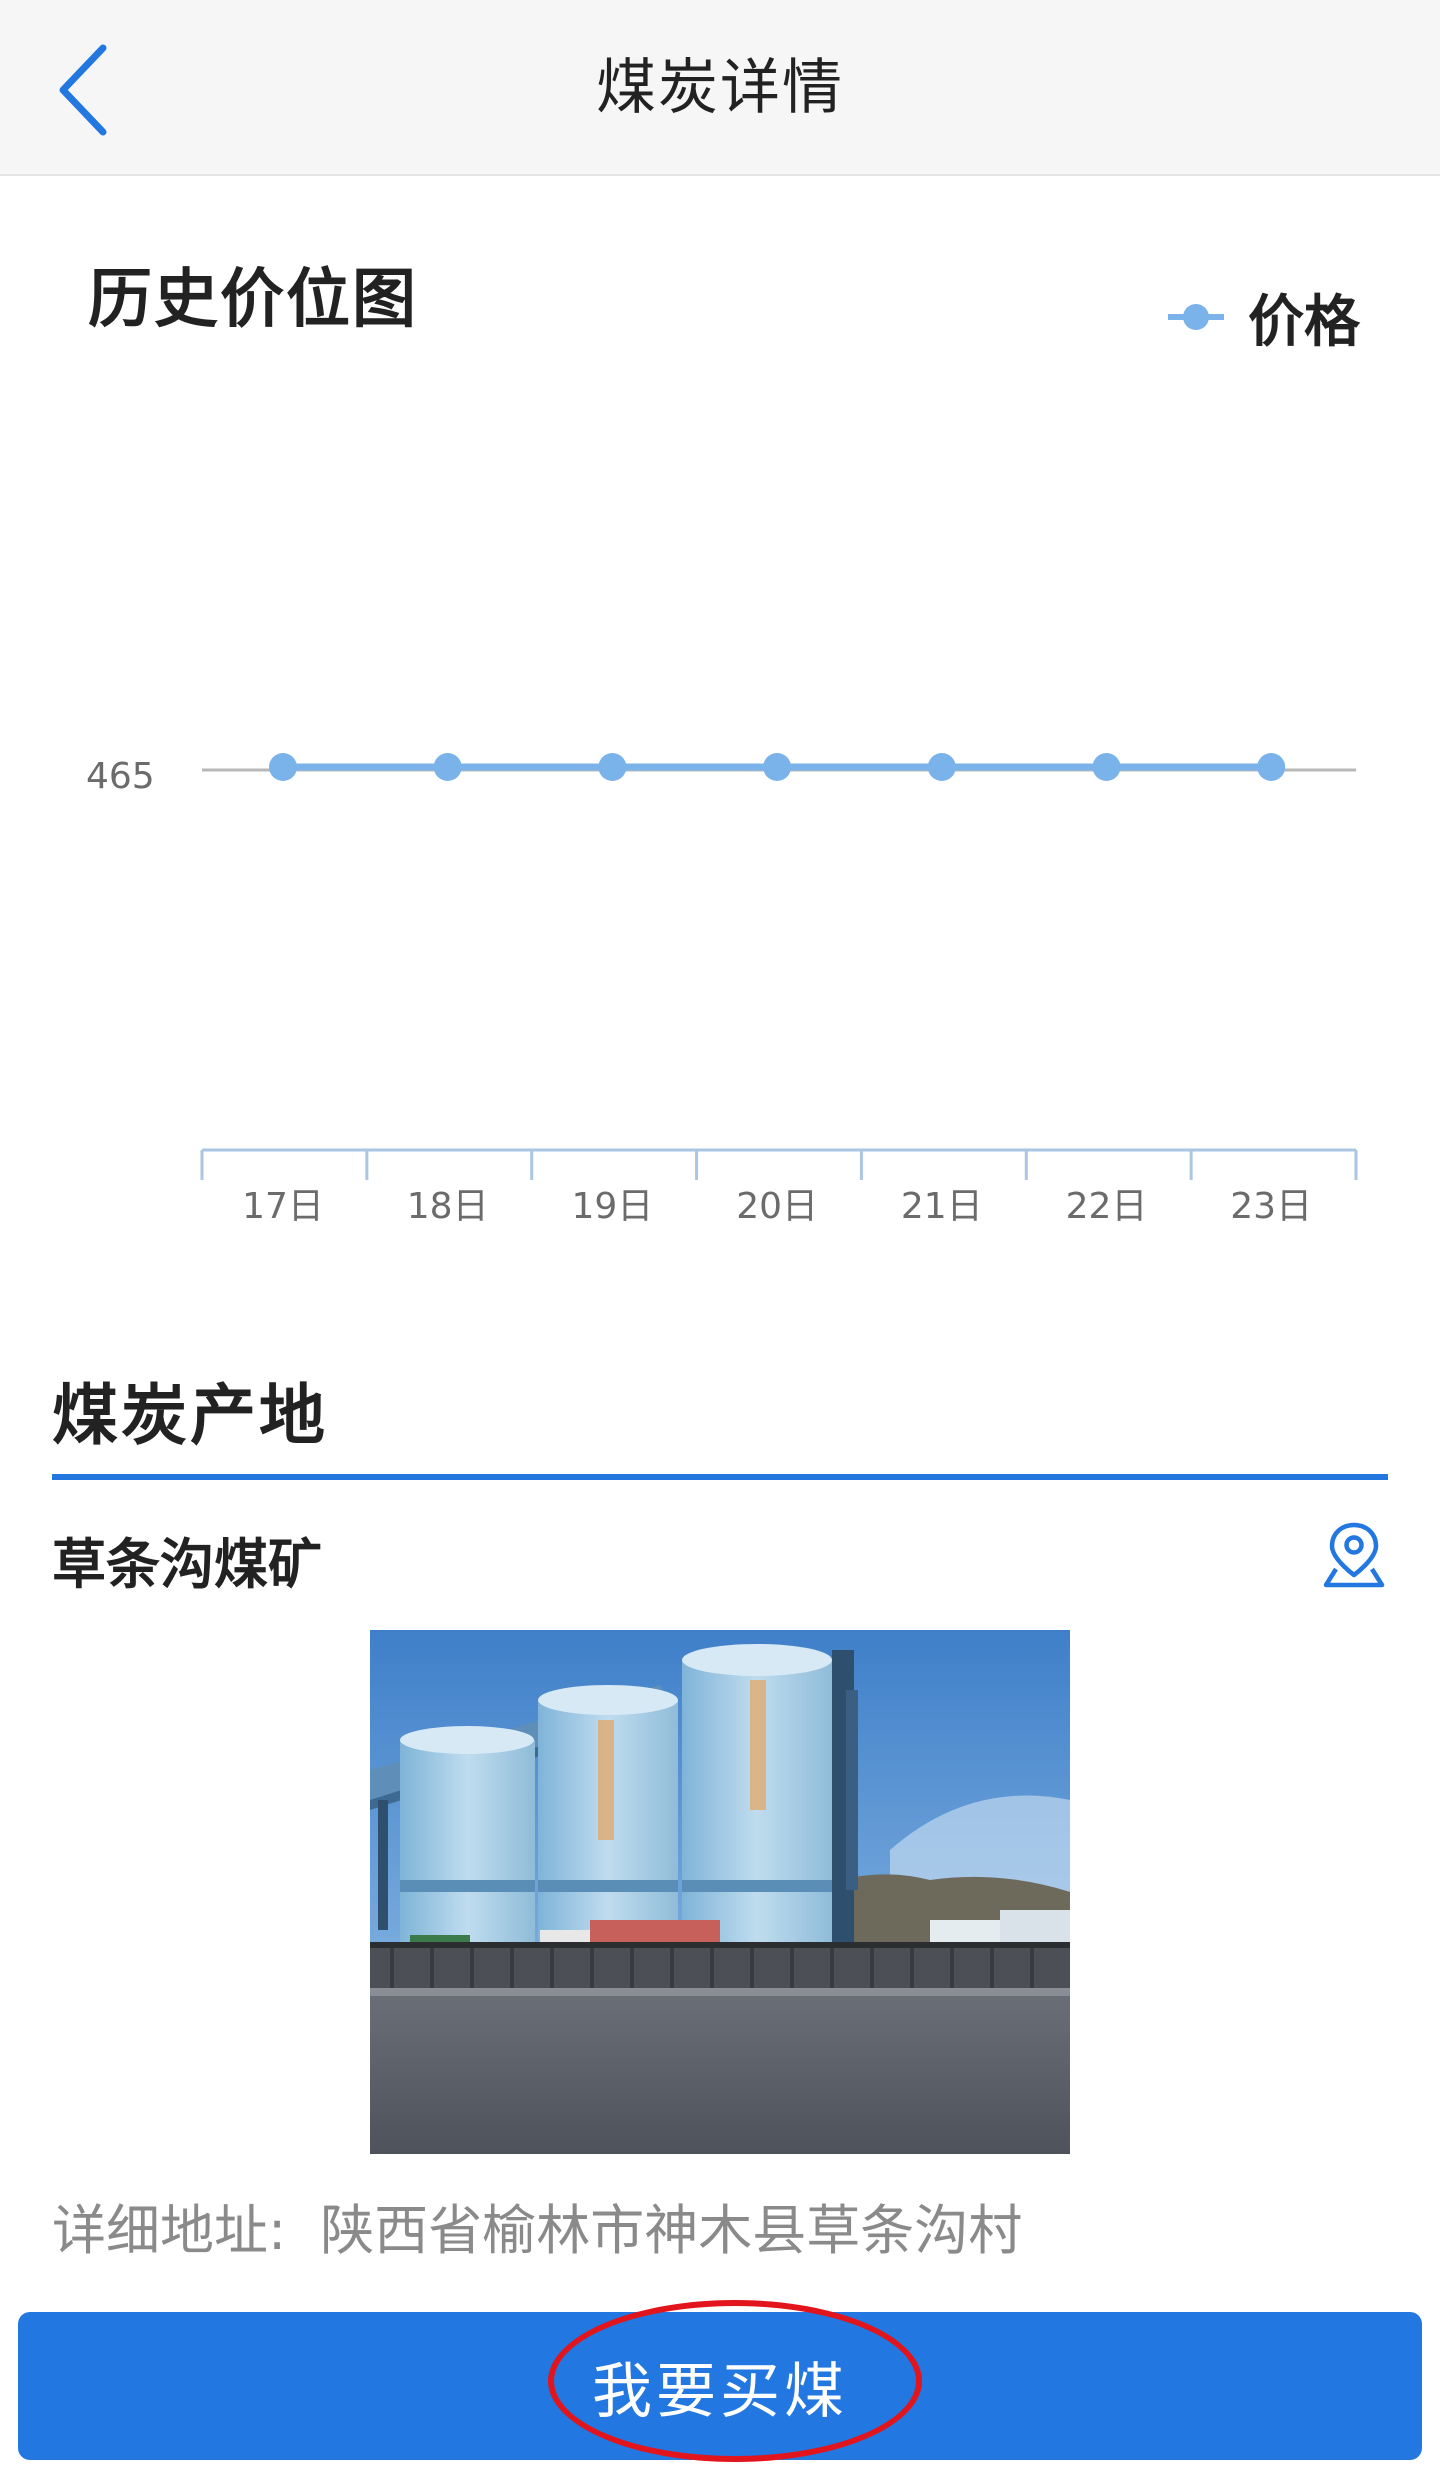 Image resolution: width=1440 pixels, height=2470 pixels. I want to click on red-annotation-ellipse, so click(735, 2381).